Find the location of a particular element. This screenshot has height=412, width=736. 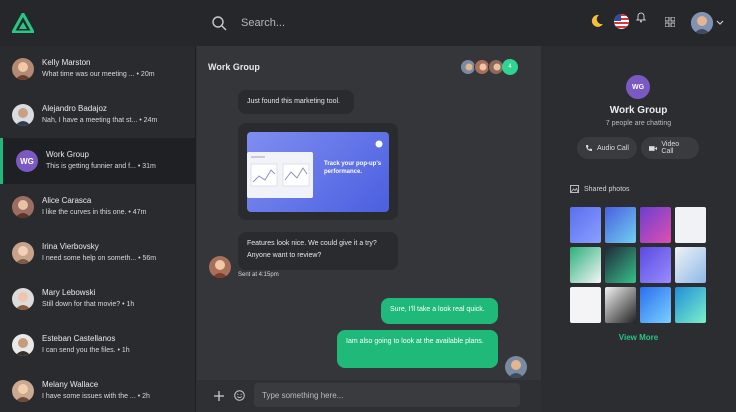

group-title: Work Group is located at coordinates (638, 110).